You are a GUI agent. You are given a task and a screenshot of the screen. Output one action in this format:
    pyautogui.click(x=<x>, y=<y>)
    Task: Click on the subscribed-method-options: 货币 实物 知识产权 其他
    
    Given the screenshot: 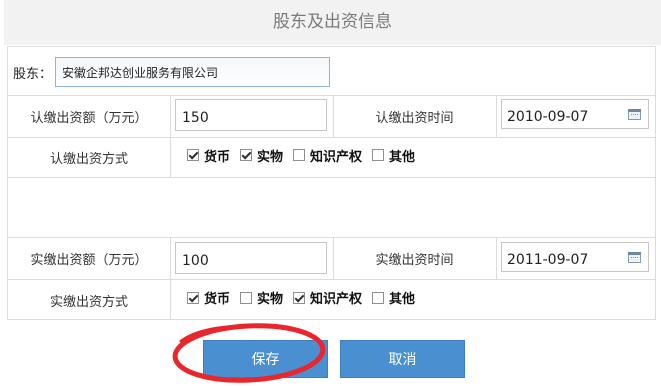 What is the action you would take?
    pyautogui.click(x=306, y=155)
    